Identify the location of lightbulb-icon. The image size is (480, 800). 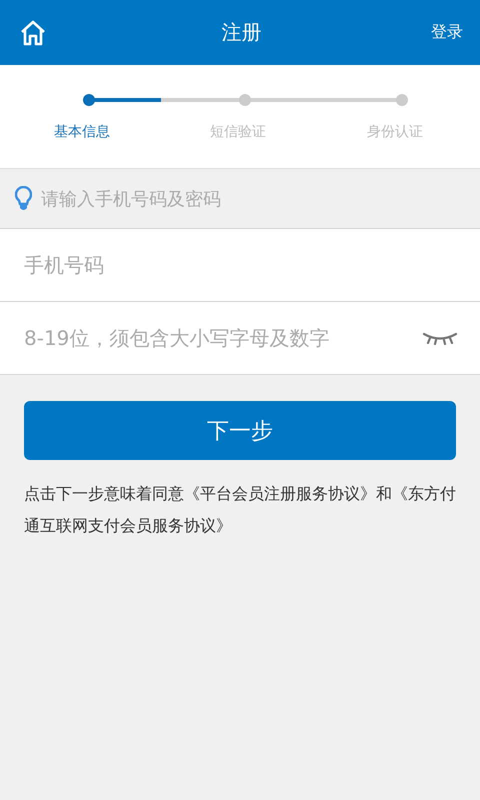
(23, 199).